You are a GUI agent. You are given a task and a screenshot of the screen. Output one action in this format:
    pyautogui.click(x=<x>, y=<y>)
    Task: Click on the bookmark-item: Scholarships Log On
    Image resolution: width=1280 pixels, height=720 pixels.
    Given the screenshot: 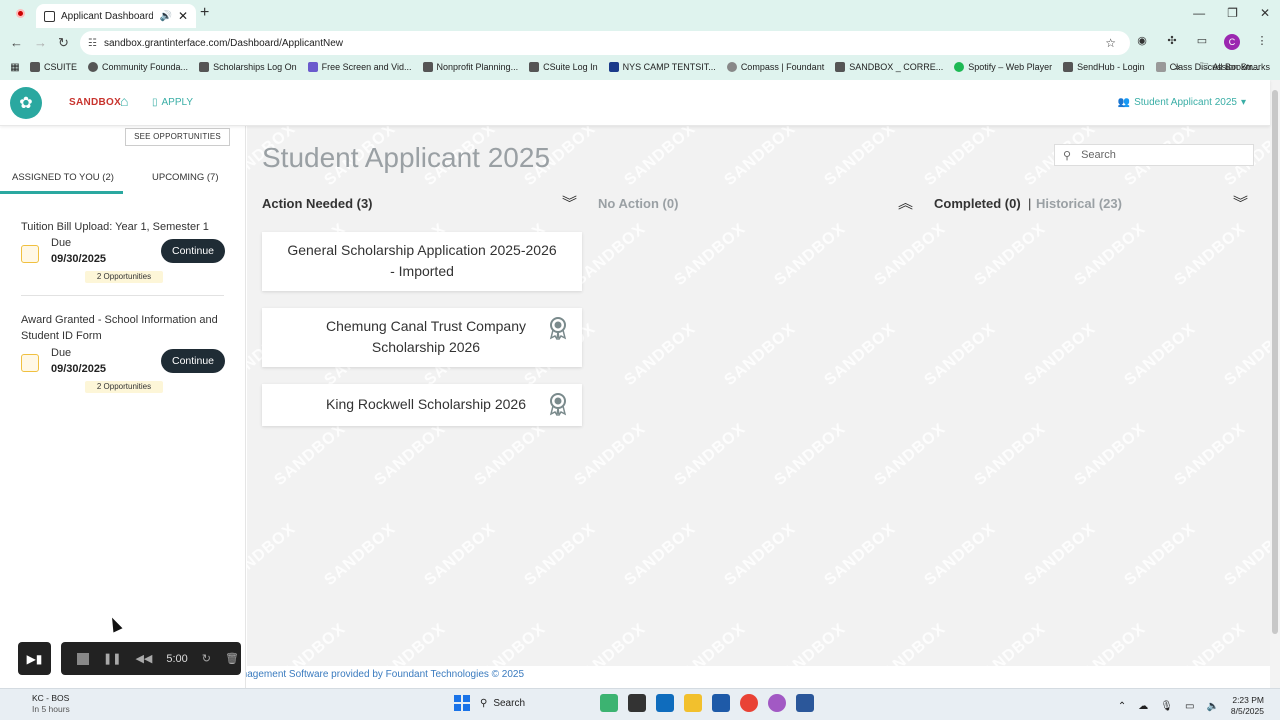 What is the action you would take?
    pyautogui.click(x=248, y=67)
    